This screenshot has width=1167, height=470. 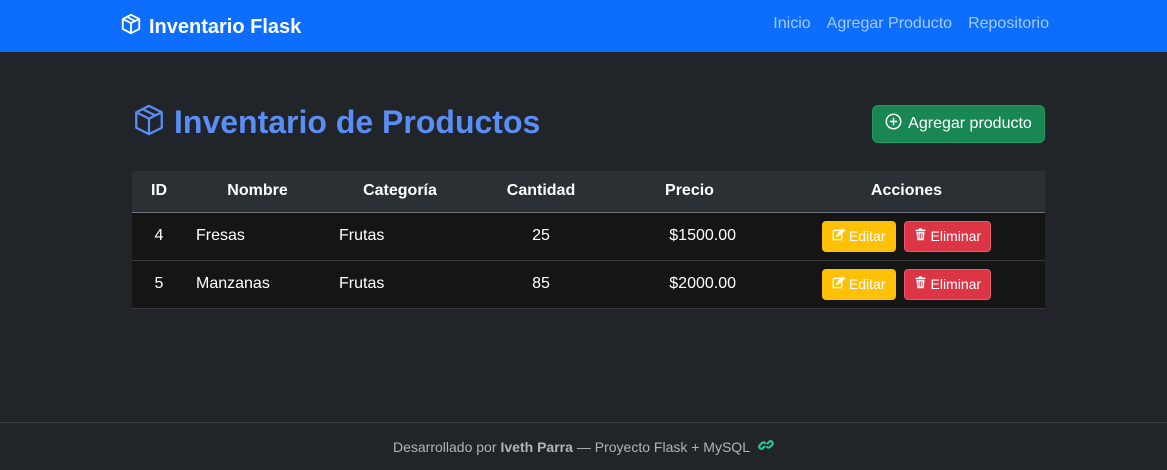 What do you see at coordinates (445, 446) in the screenshot?
I see `footer-prefix: Desarrollado por` at bounding box center [445, 446].